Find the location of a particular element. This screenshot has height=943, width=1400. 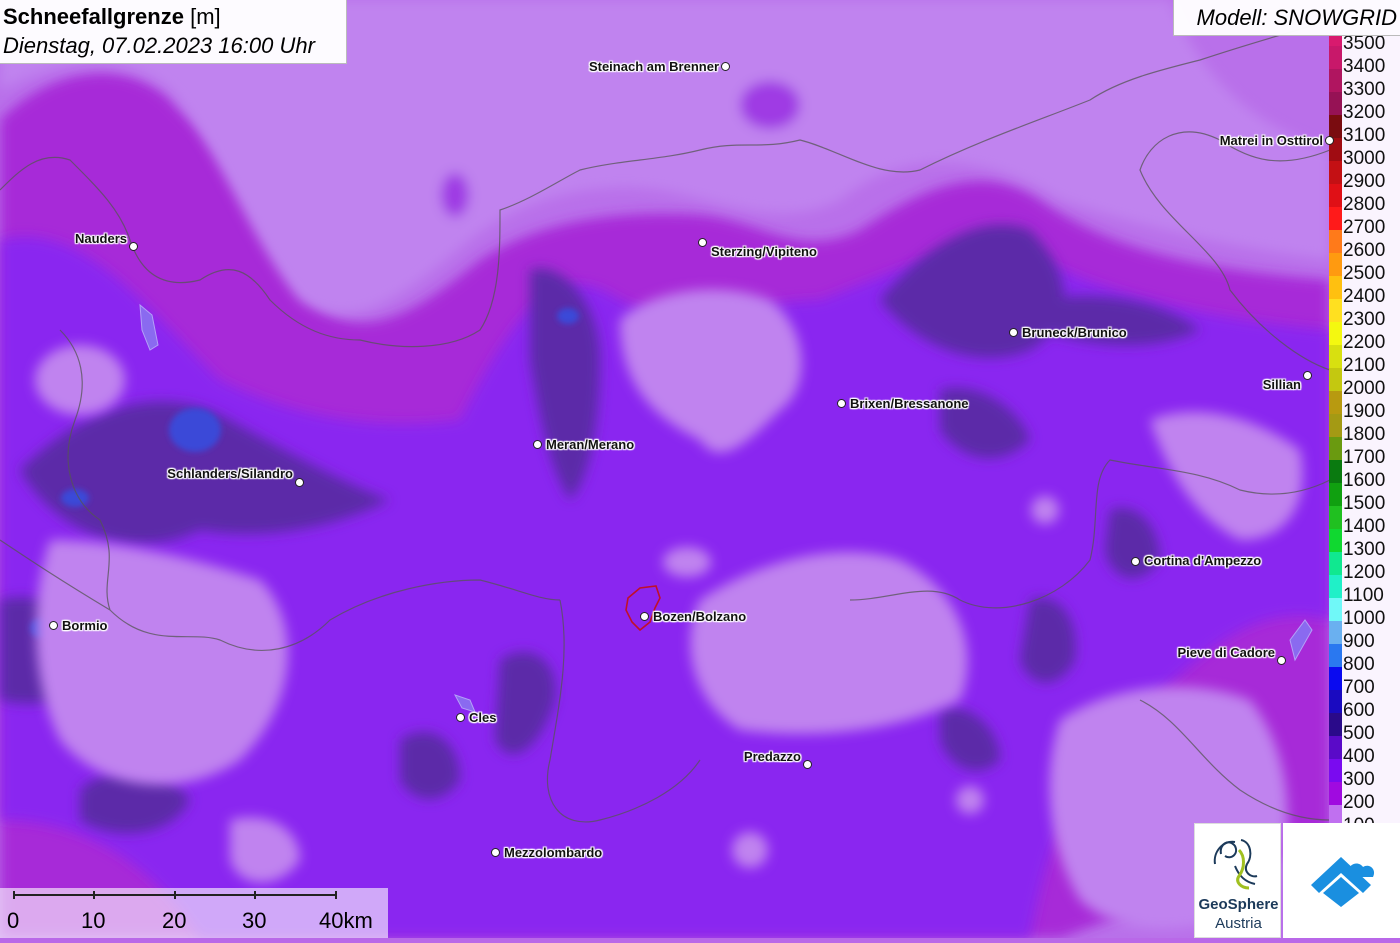

legend-row: 1700 is located at coordinates (1364, 452).